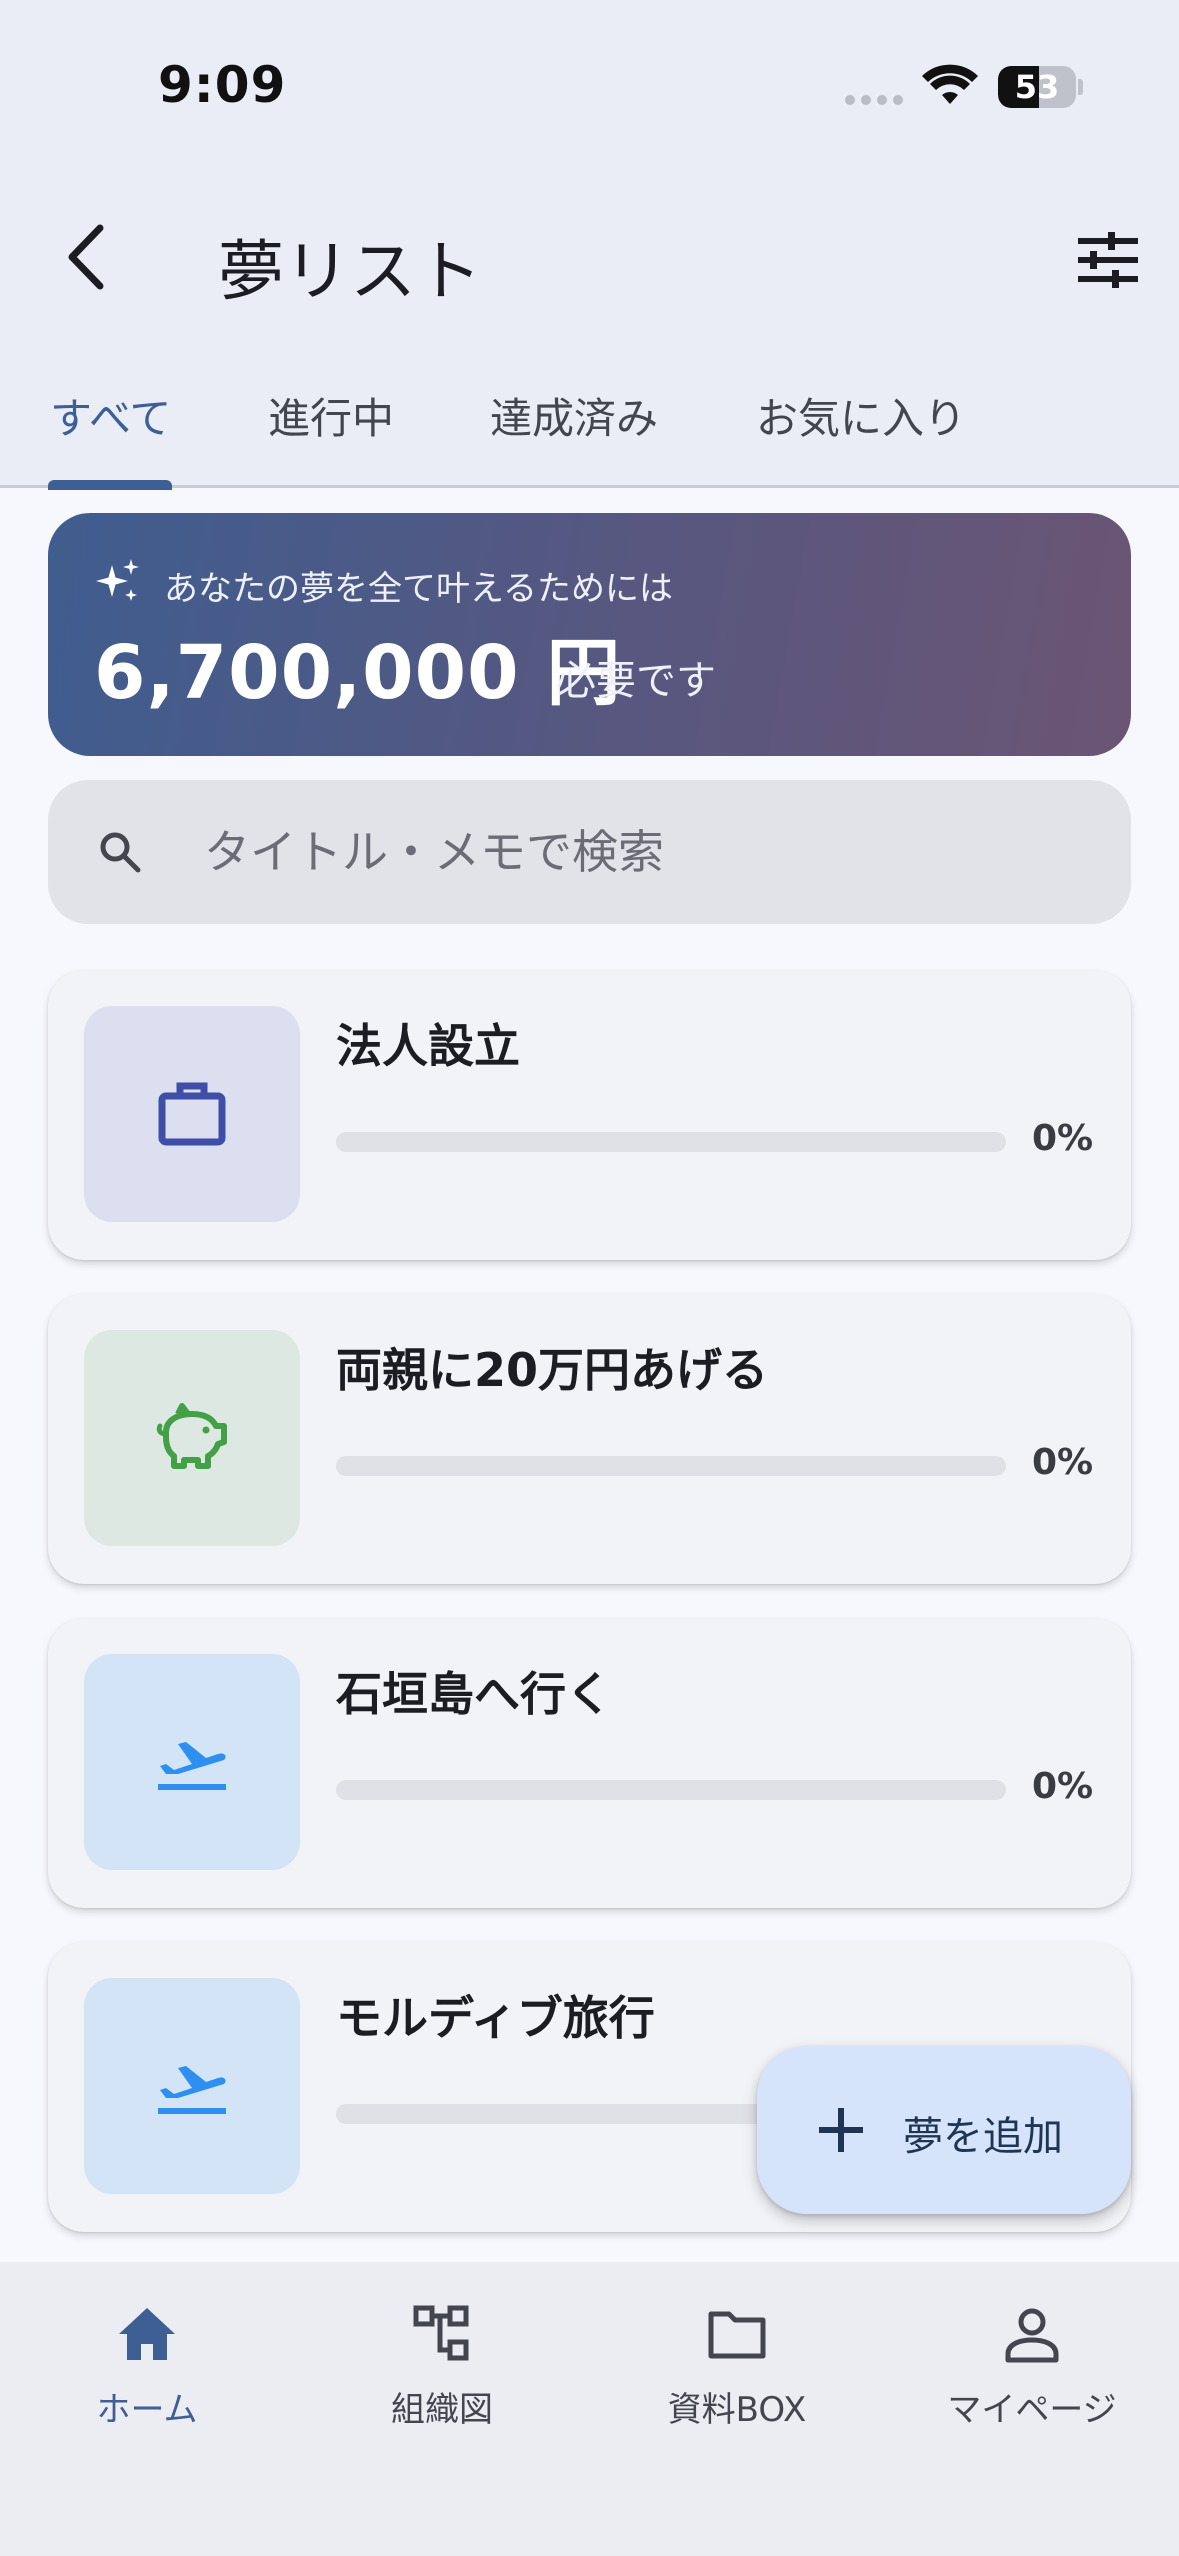  Describe the element at coordinates (861, 415) in the screenshot. I see `tab-favorites: お気に入り` at that location.